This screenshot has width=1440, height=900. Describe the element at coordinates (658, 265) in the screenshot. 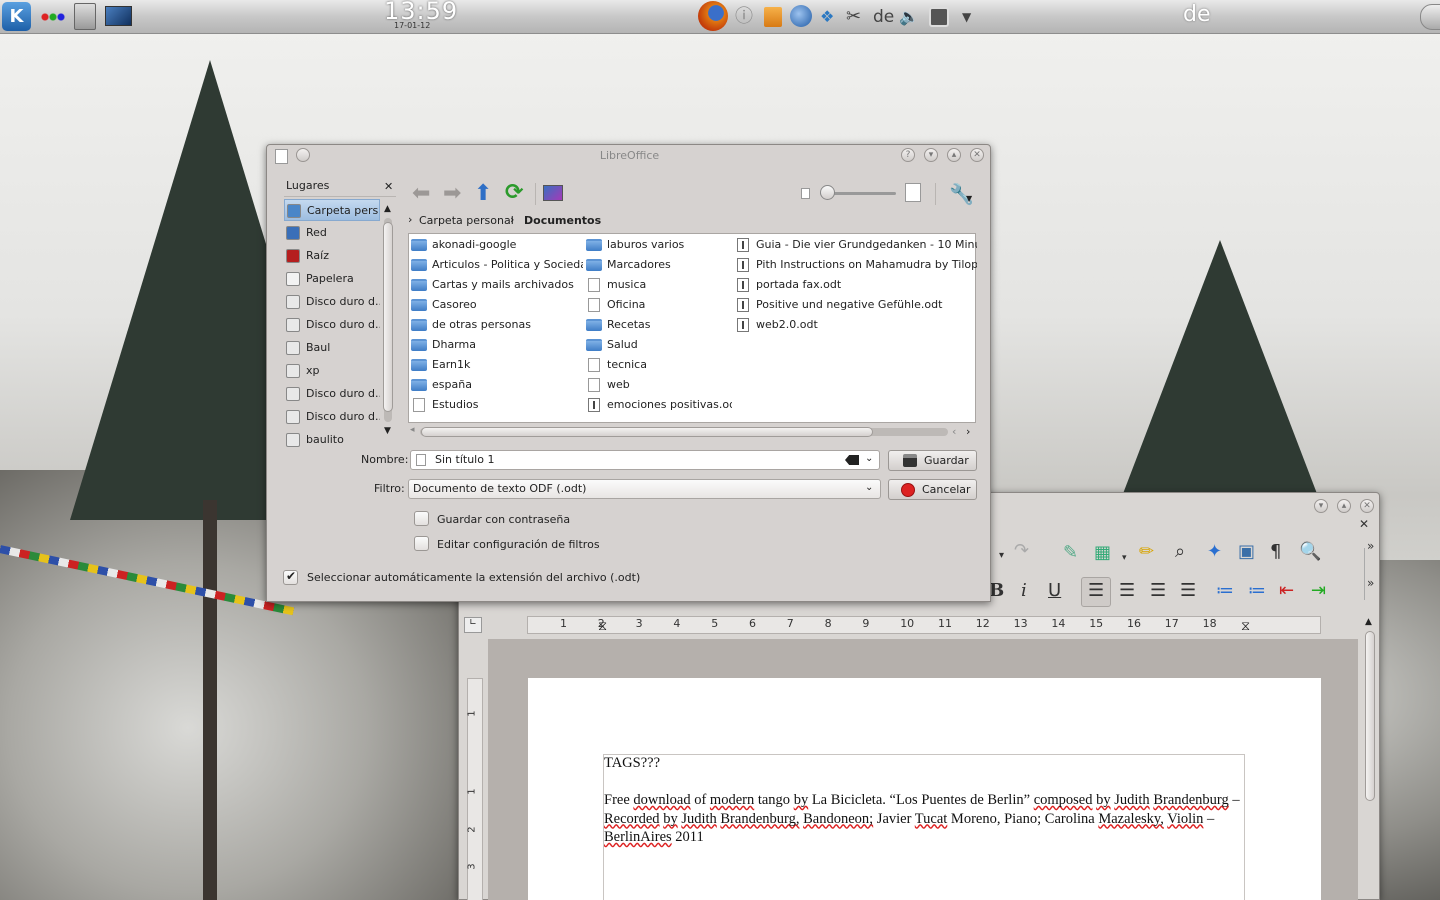

I see `file-item: Marcadores` at that location.